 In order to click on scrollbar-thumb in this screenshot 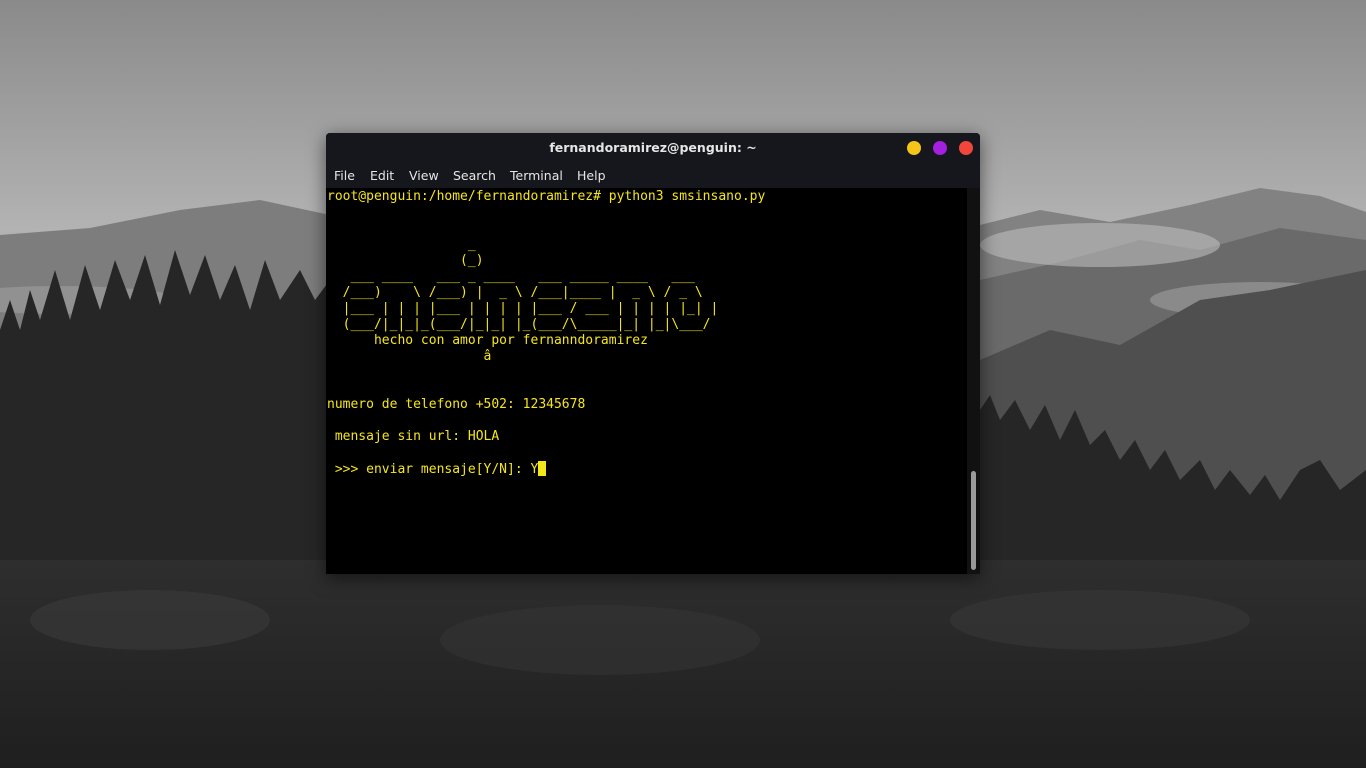, I will do `click(973, 520)`.